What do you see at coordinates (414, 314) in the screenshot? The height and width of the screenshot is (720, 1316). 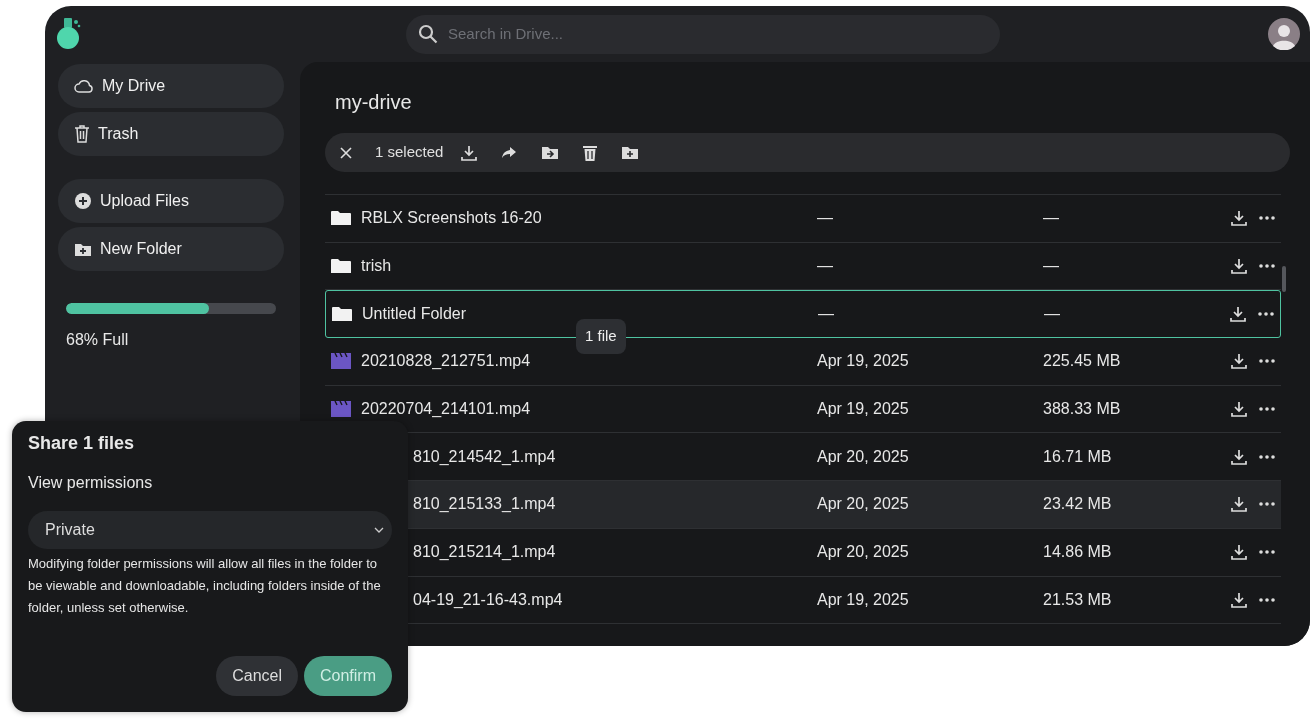 I see `file-name: Untitled Folder` at bounding box center [414, 314].